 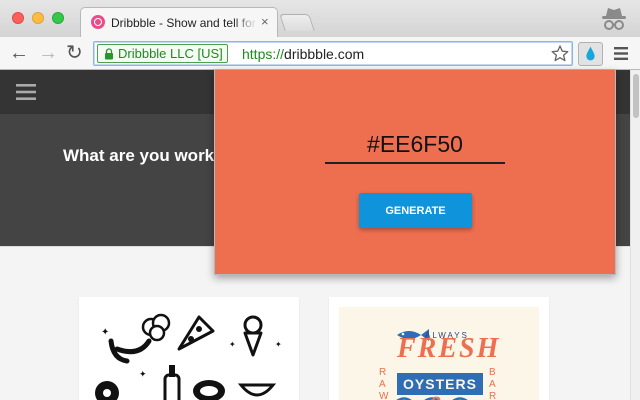 What do you see at coordinates (415, 210) in the screenshot?
I see `generate-button: GENERATE` at bounding box center [415, 210].